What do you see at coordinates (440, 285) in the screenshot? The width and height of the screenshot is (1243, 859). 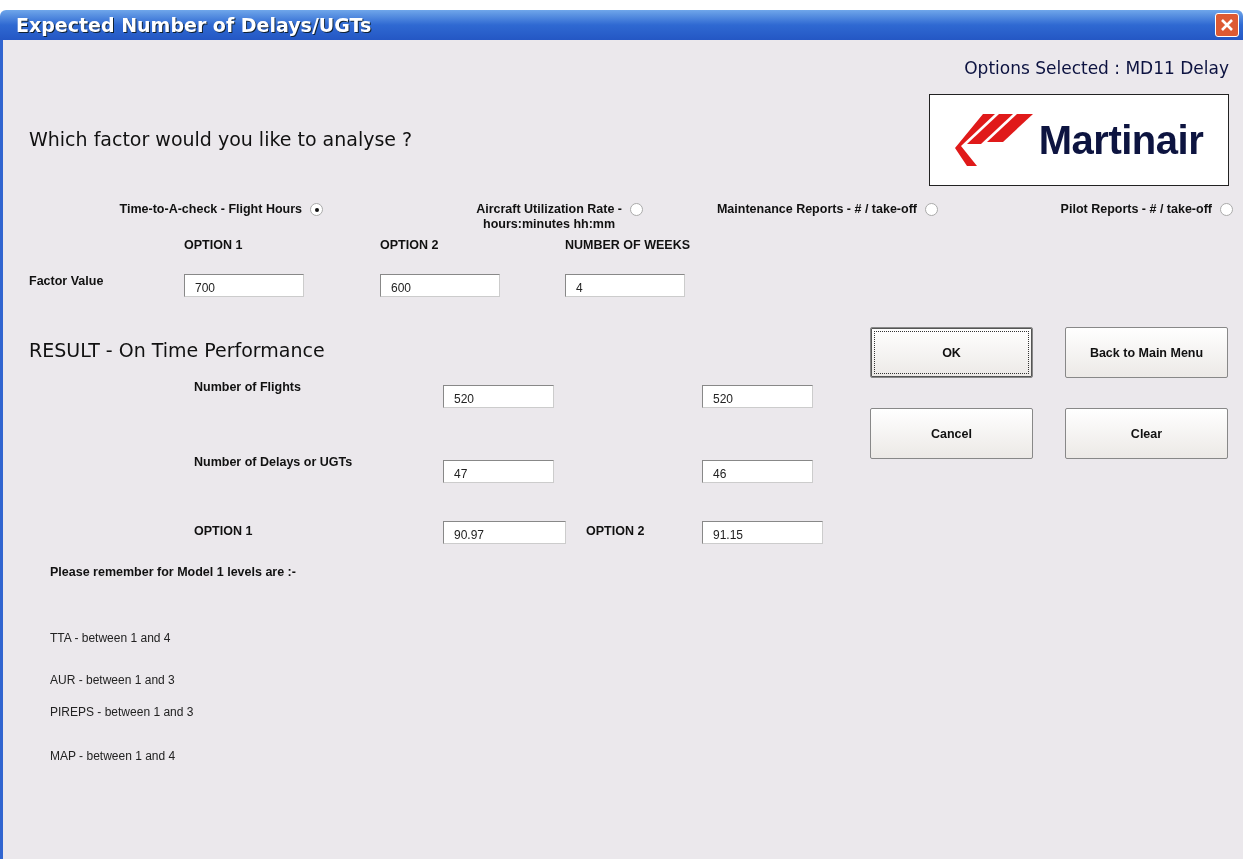 I see `input-field: 600` at bounding box center [440, 285].